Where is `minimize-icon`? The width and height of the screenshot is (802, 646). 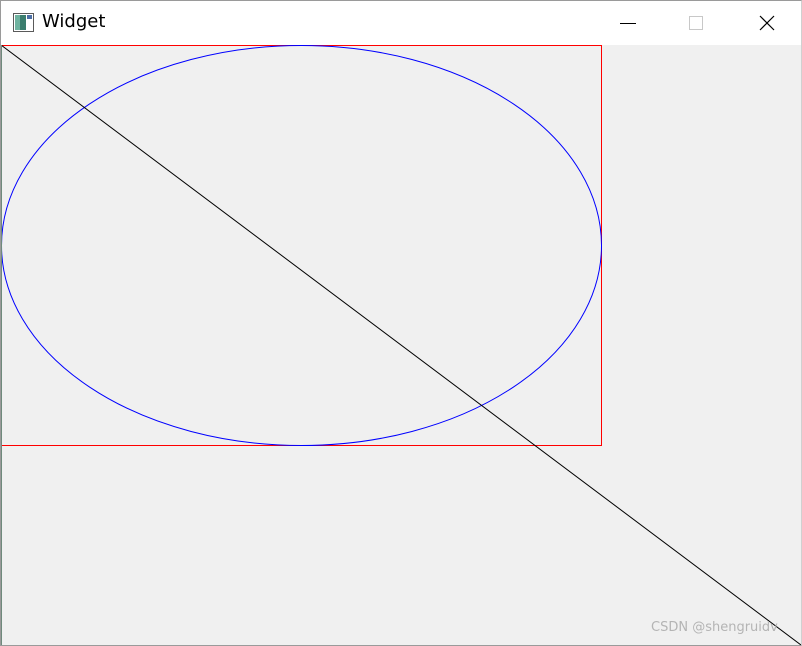 minimize-icon is located at coordinates (628, 23).